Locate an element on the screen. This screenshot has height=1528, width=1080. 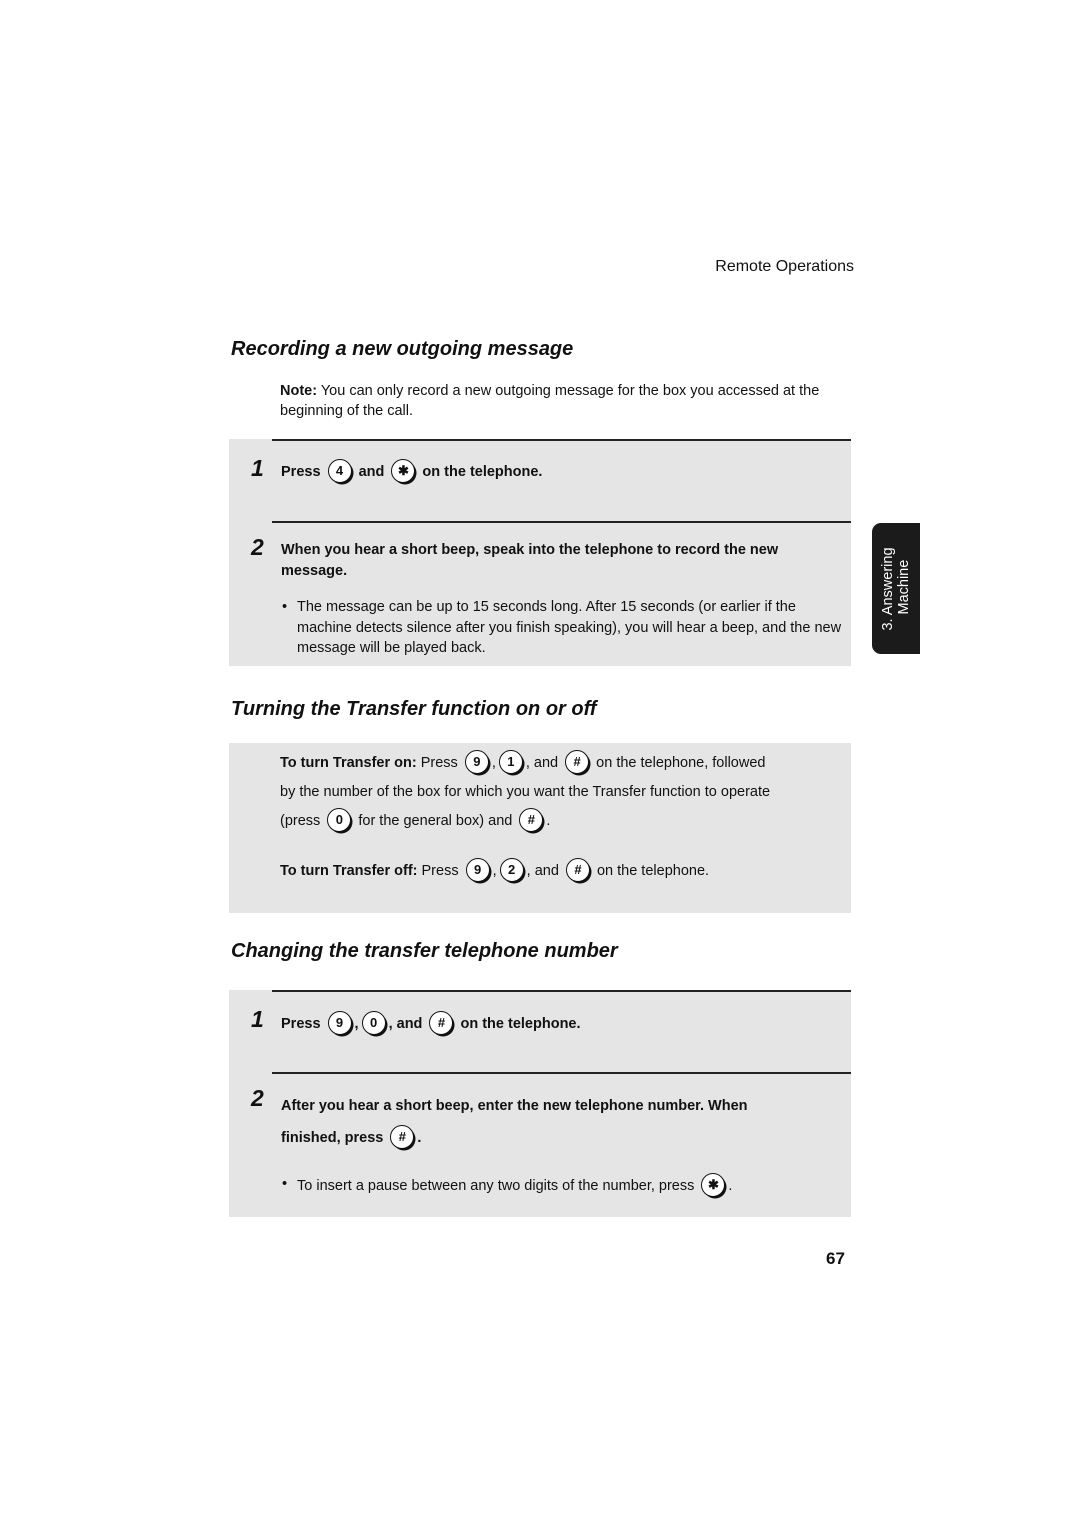
section-title-transfer: Turning the Transfer function on or off is located at coordinates (414, 709).